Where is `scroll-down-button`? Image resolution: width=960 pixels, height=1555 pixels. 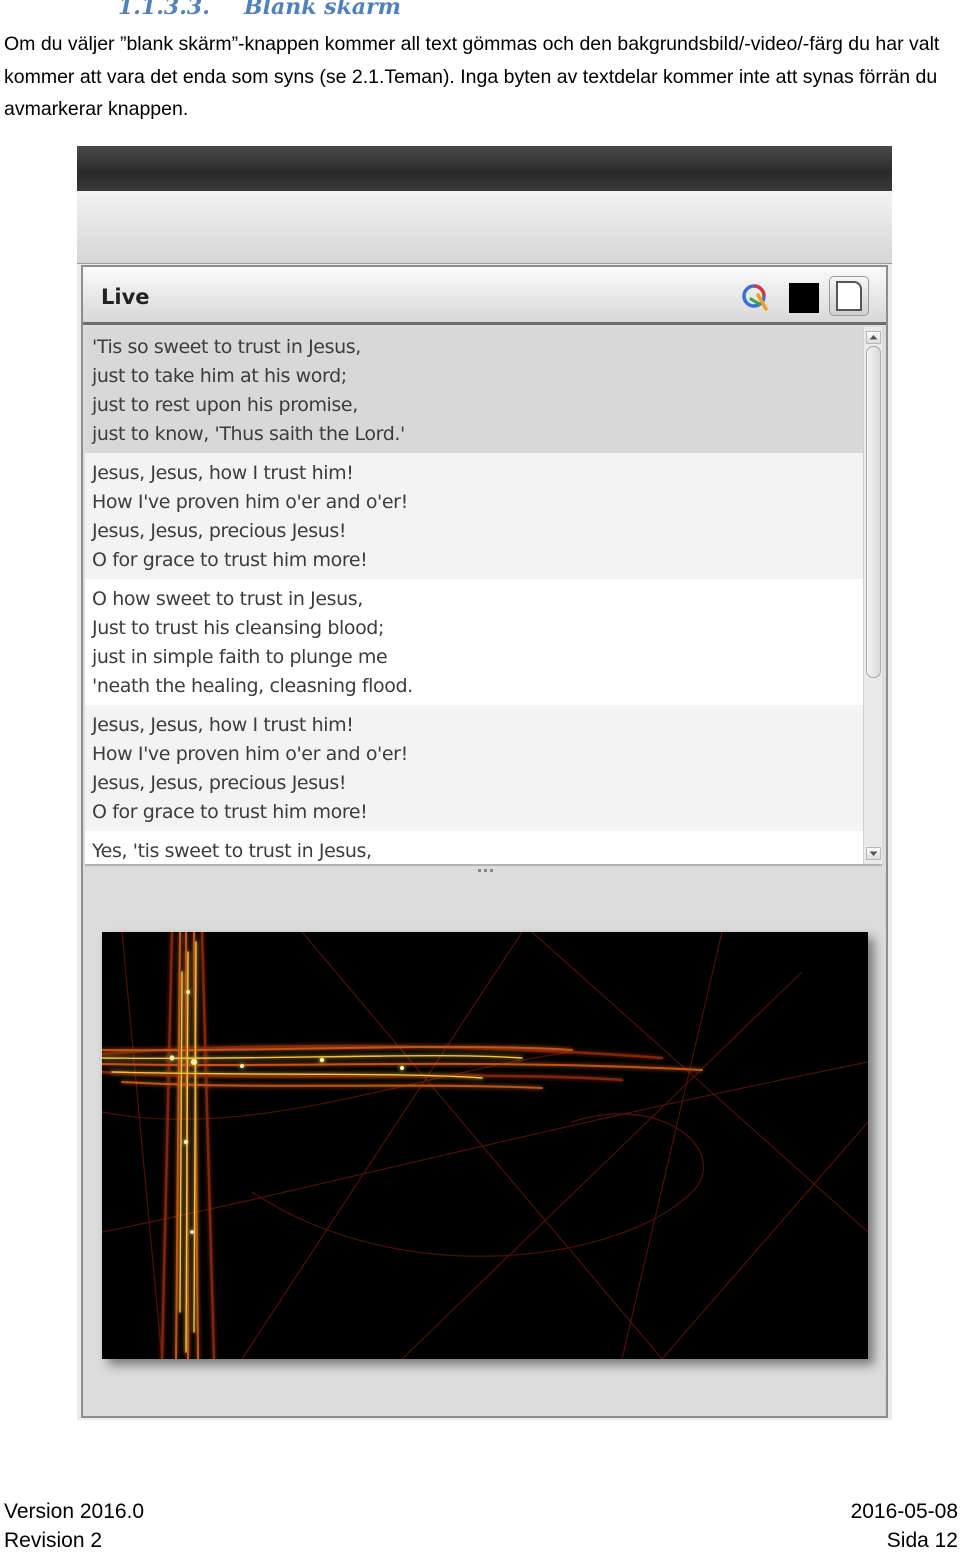 scroll-down-button is located at coordinates (873, 853).